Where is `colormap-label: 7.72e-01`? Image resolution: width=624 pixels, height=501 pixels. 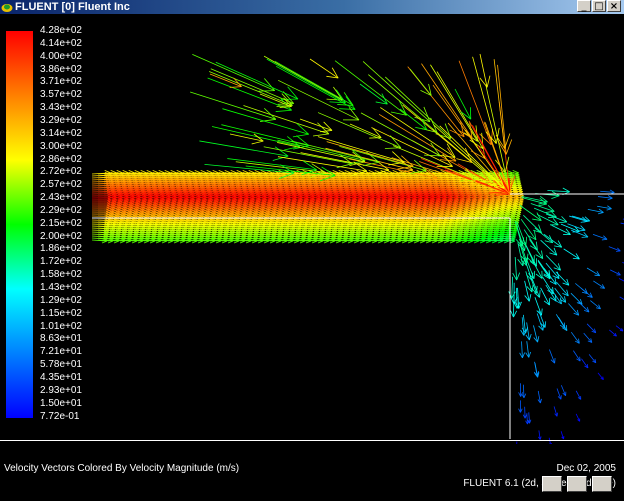
colormap-label: 7.72e-01 is located at coordinates (59, 417).